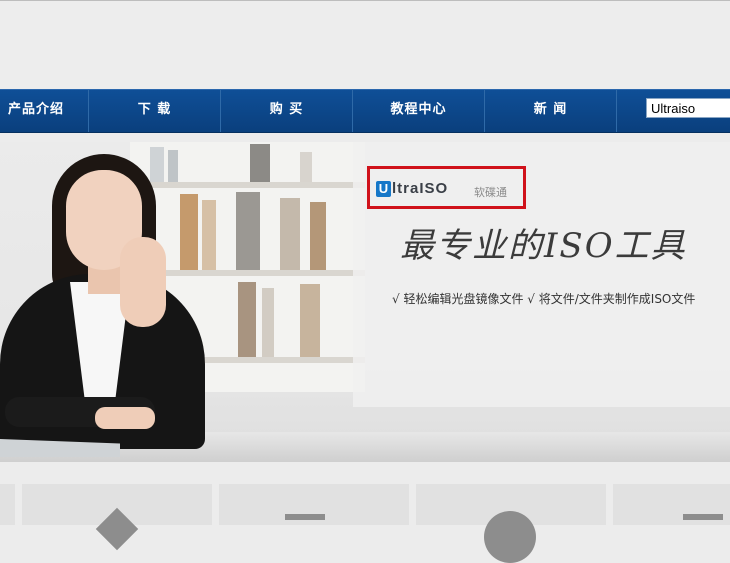  Describe the element at coordinates (117, 529) in the screenshot. I see `home-icon` at that location.